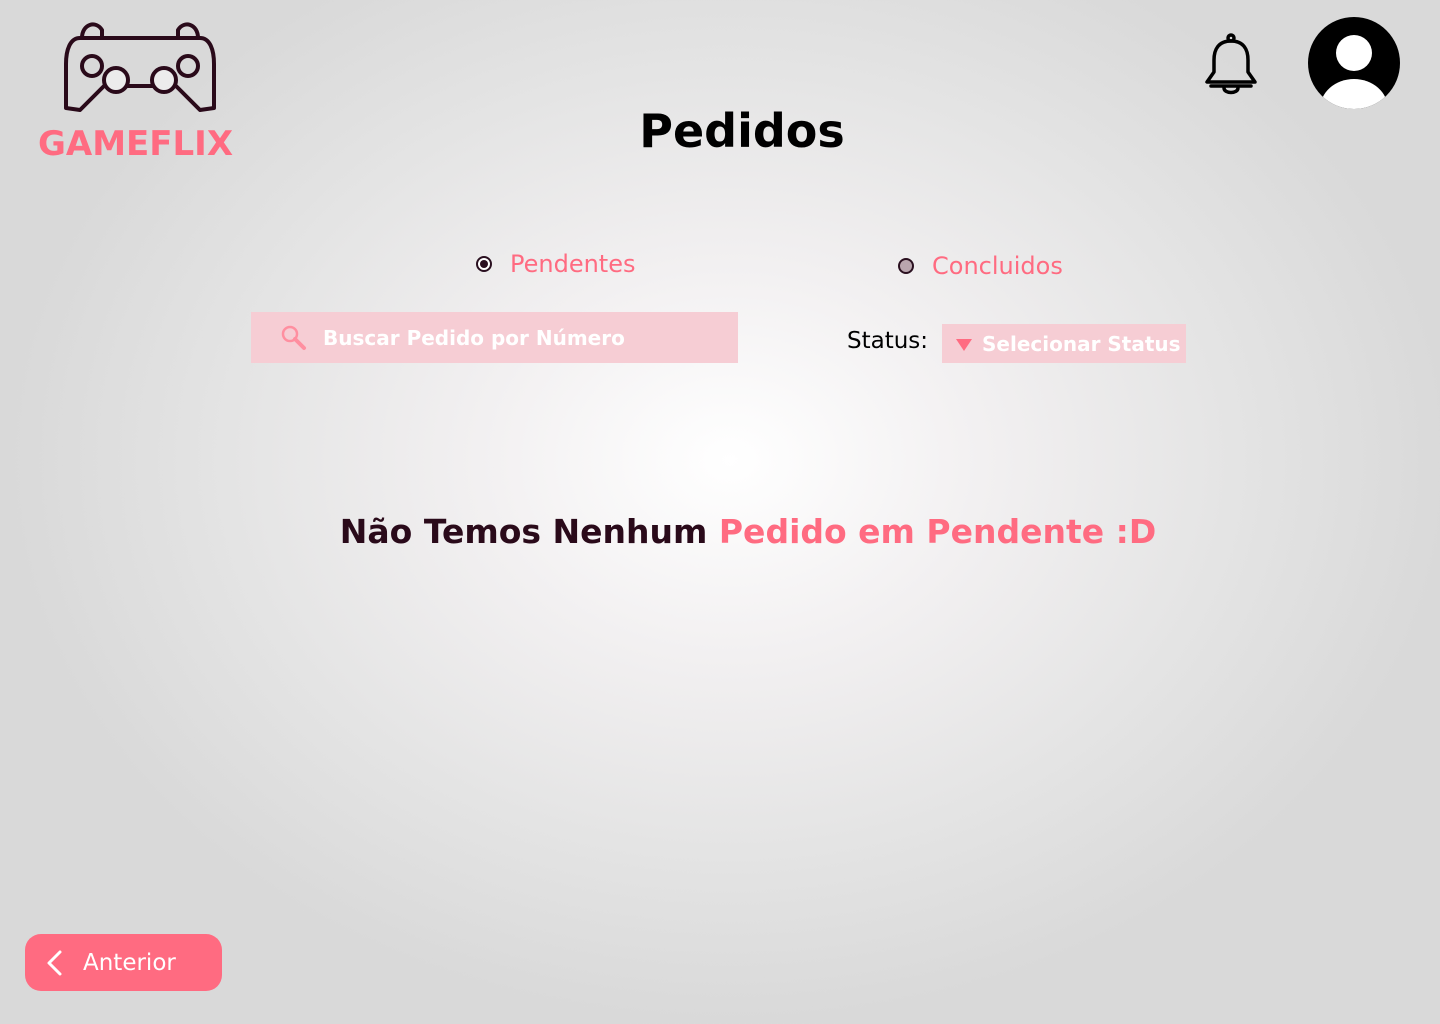  I want to click on search-placeholder: Buscar Pedido por Número, so click(474, 337).